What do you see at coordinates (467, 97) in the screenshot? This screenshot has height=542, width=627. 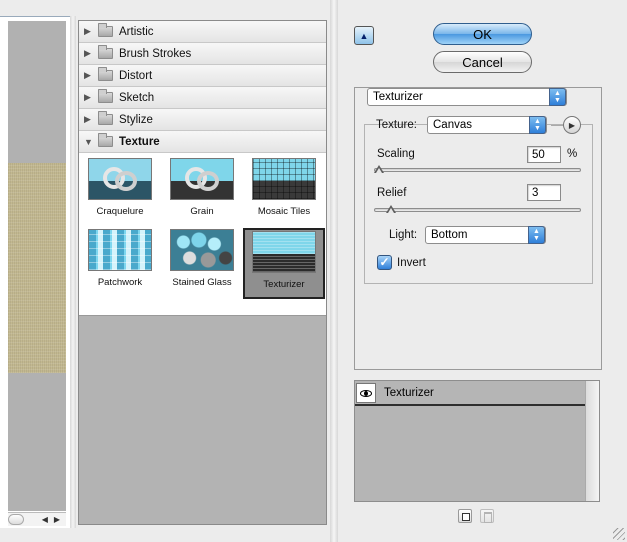 I see `filter-select: Texturizer ▲ ▼` at bounding box center [467, 97].